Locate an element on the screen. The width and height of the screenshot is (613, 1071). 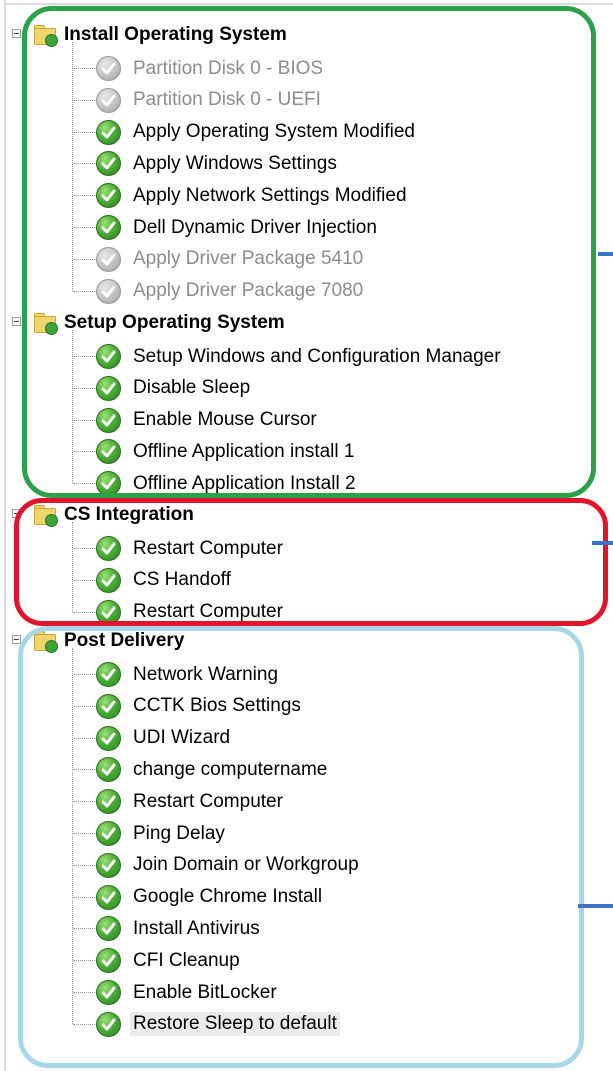
cs-integration-highlight is located at coordinates (311, 562).